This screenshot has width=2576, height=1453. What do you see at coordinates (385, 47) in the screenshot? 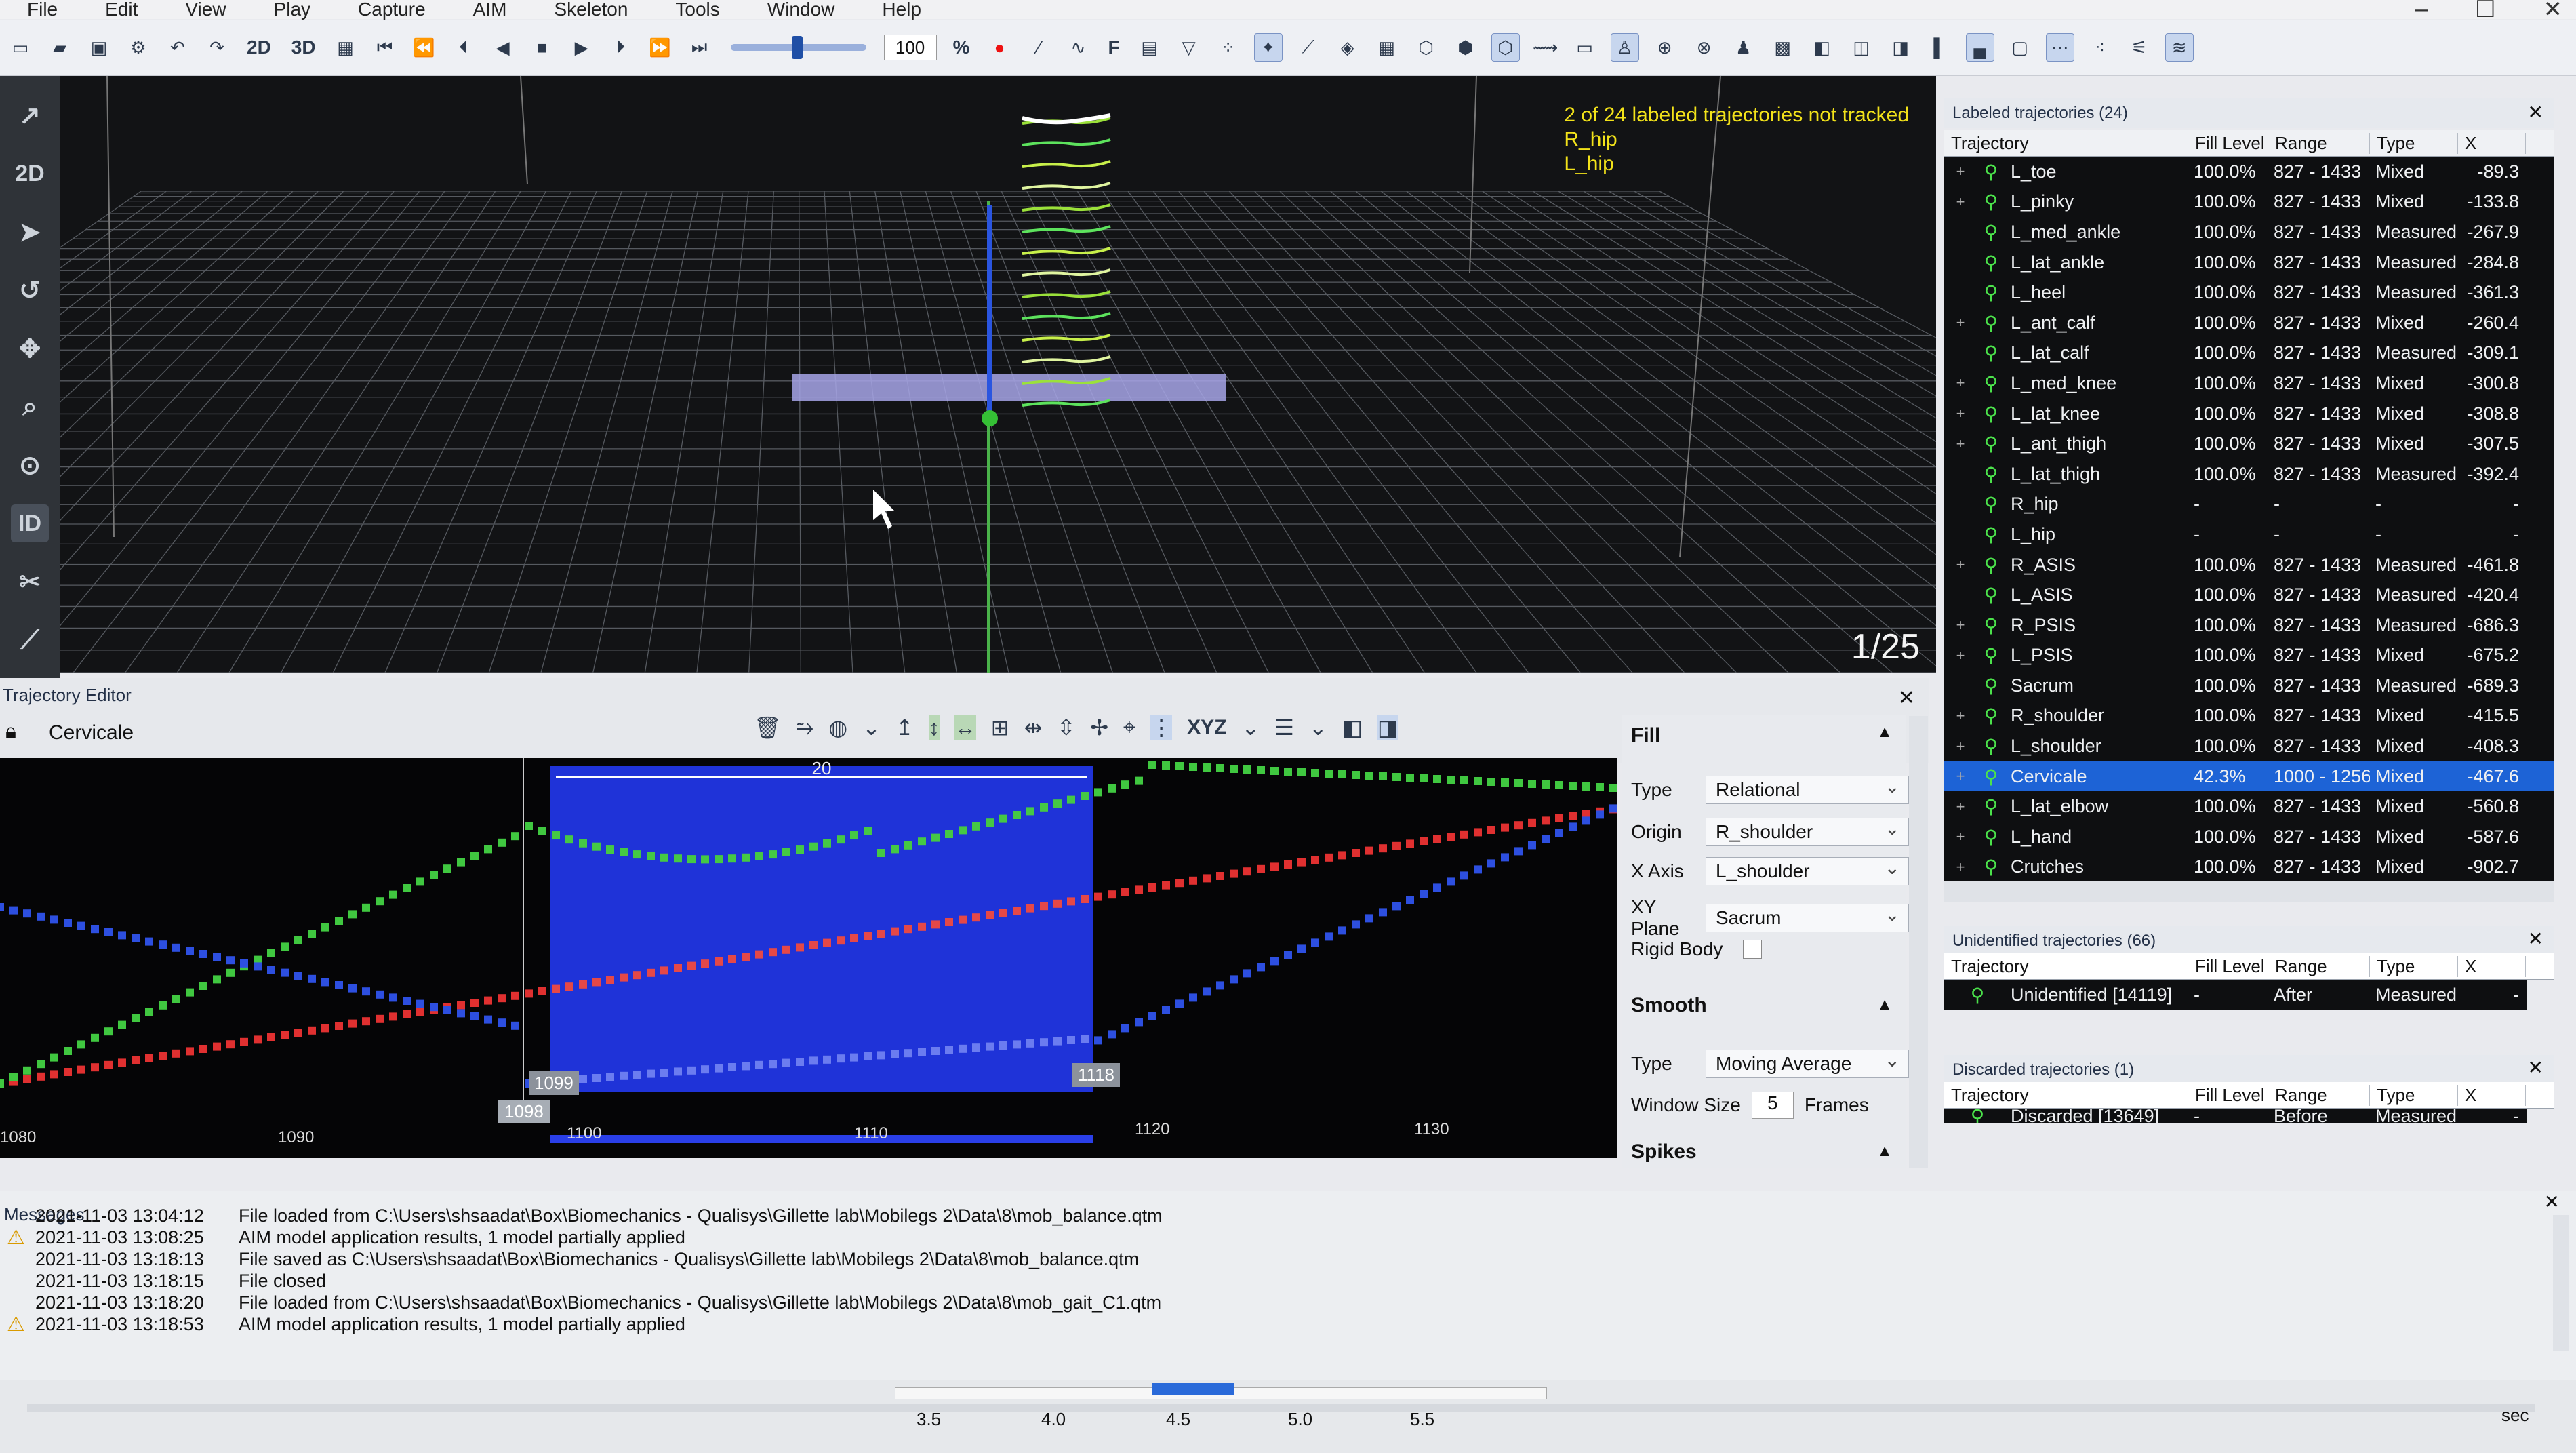
I see `first-frame-icon: ⏮` at bounding box center [385, 47].